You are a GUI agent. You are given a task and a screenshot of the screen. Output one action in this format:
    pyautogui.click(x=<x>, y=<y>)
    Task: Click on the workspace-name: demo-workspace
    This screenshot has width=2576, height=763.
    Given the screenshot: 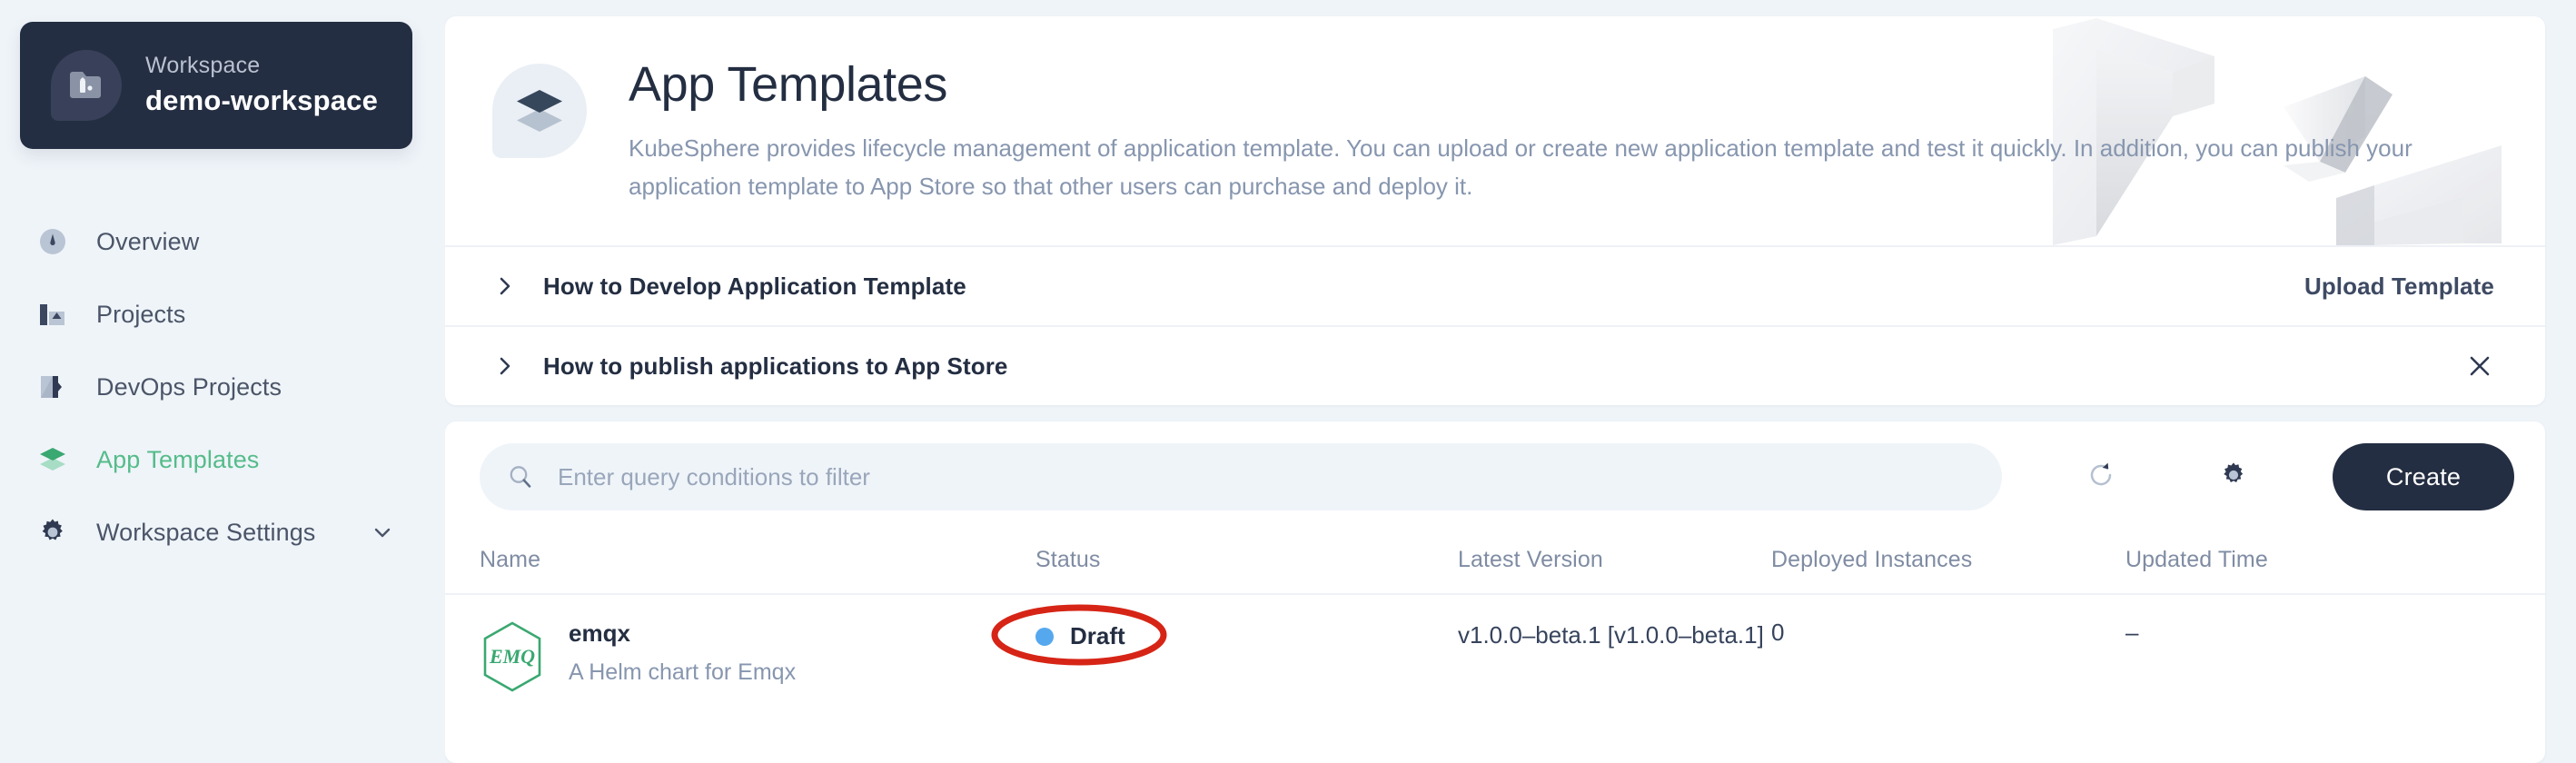 What is the action you would take?
    pyautogui.click(x=262, y=100)
    